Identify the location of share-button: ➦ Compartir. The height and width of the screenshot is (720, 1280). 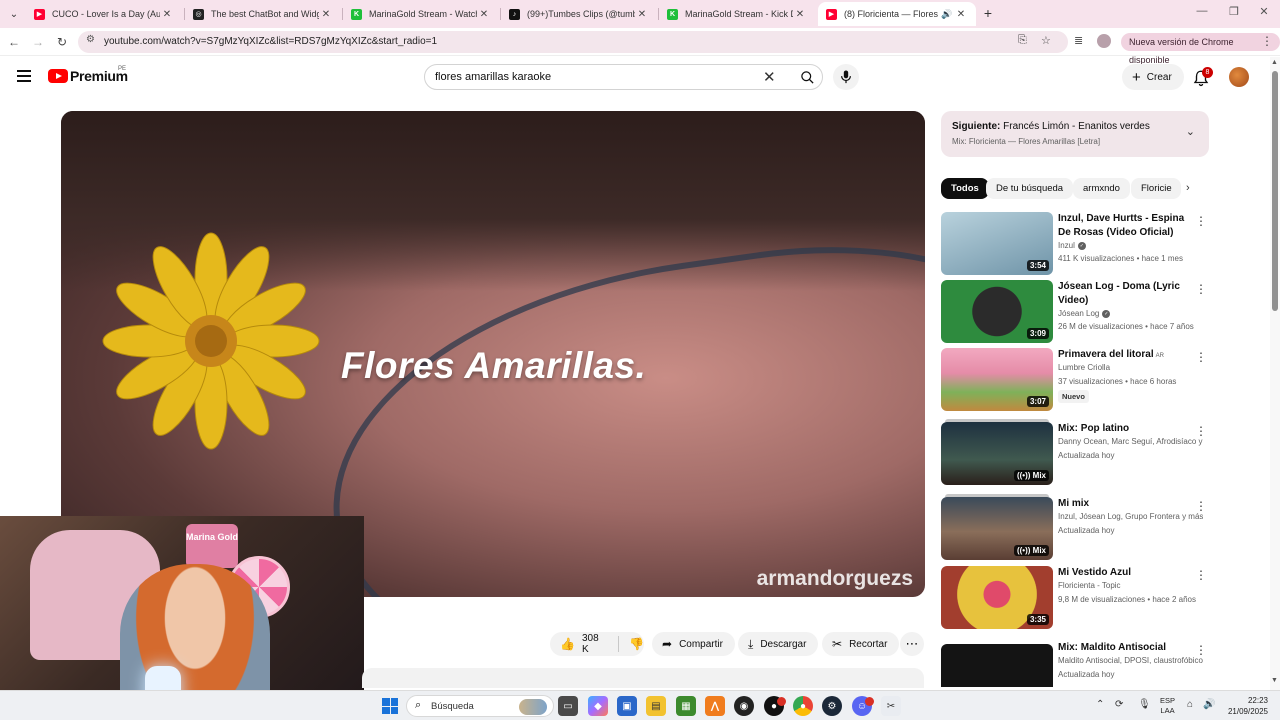
(693, 644).